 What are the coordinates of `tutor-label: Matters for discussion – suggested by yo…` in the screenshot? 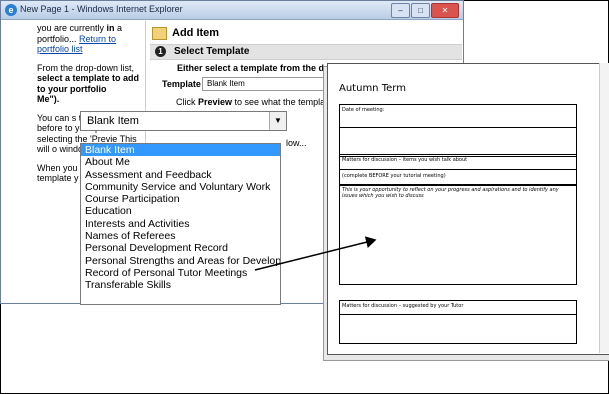 It's located at (403, 306).